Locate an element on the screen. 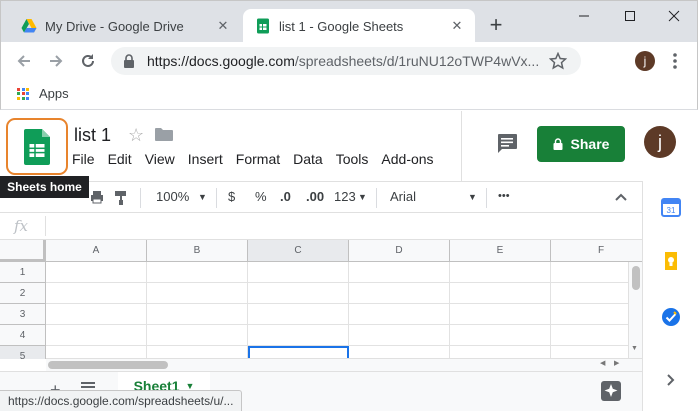 The image size is (698, 411). scroll-down-icon: ▼ is located at coordinates (634, 348).